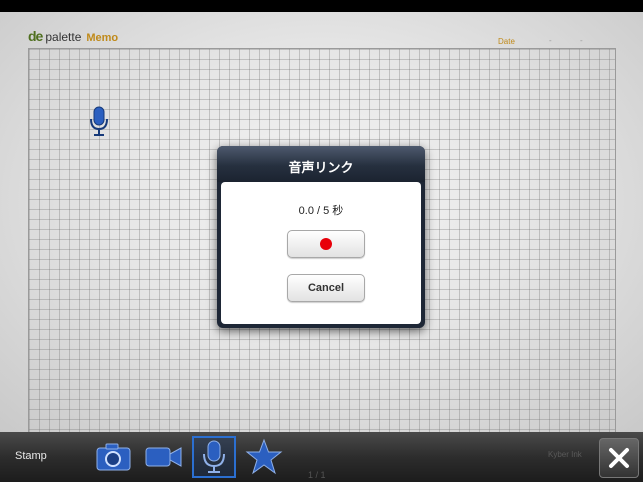 The width and height of the screenshot is (643, 482). I want to click on logo-memo: Memo, so click(102, 38).